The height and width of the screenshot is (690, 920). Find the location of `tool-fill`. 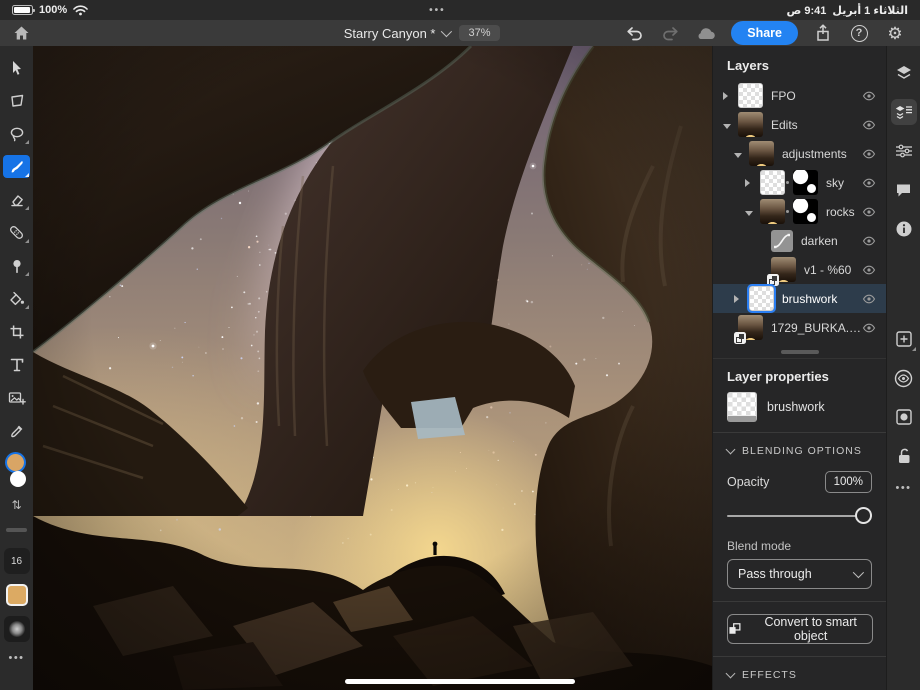

tool-fill is located at coordinates (16, 298).